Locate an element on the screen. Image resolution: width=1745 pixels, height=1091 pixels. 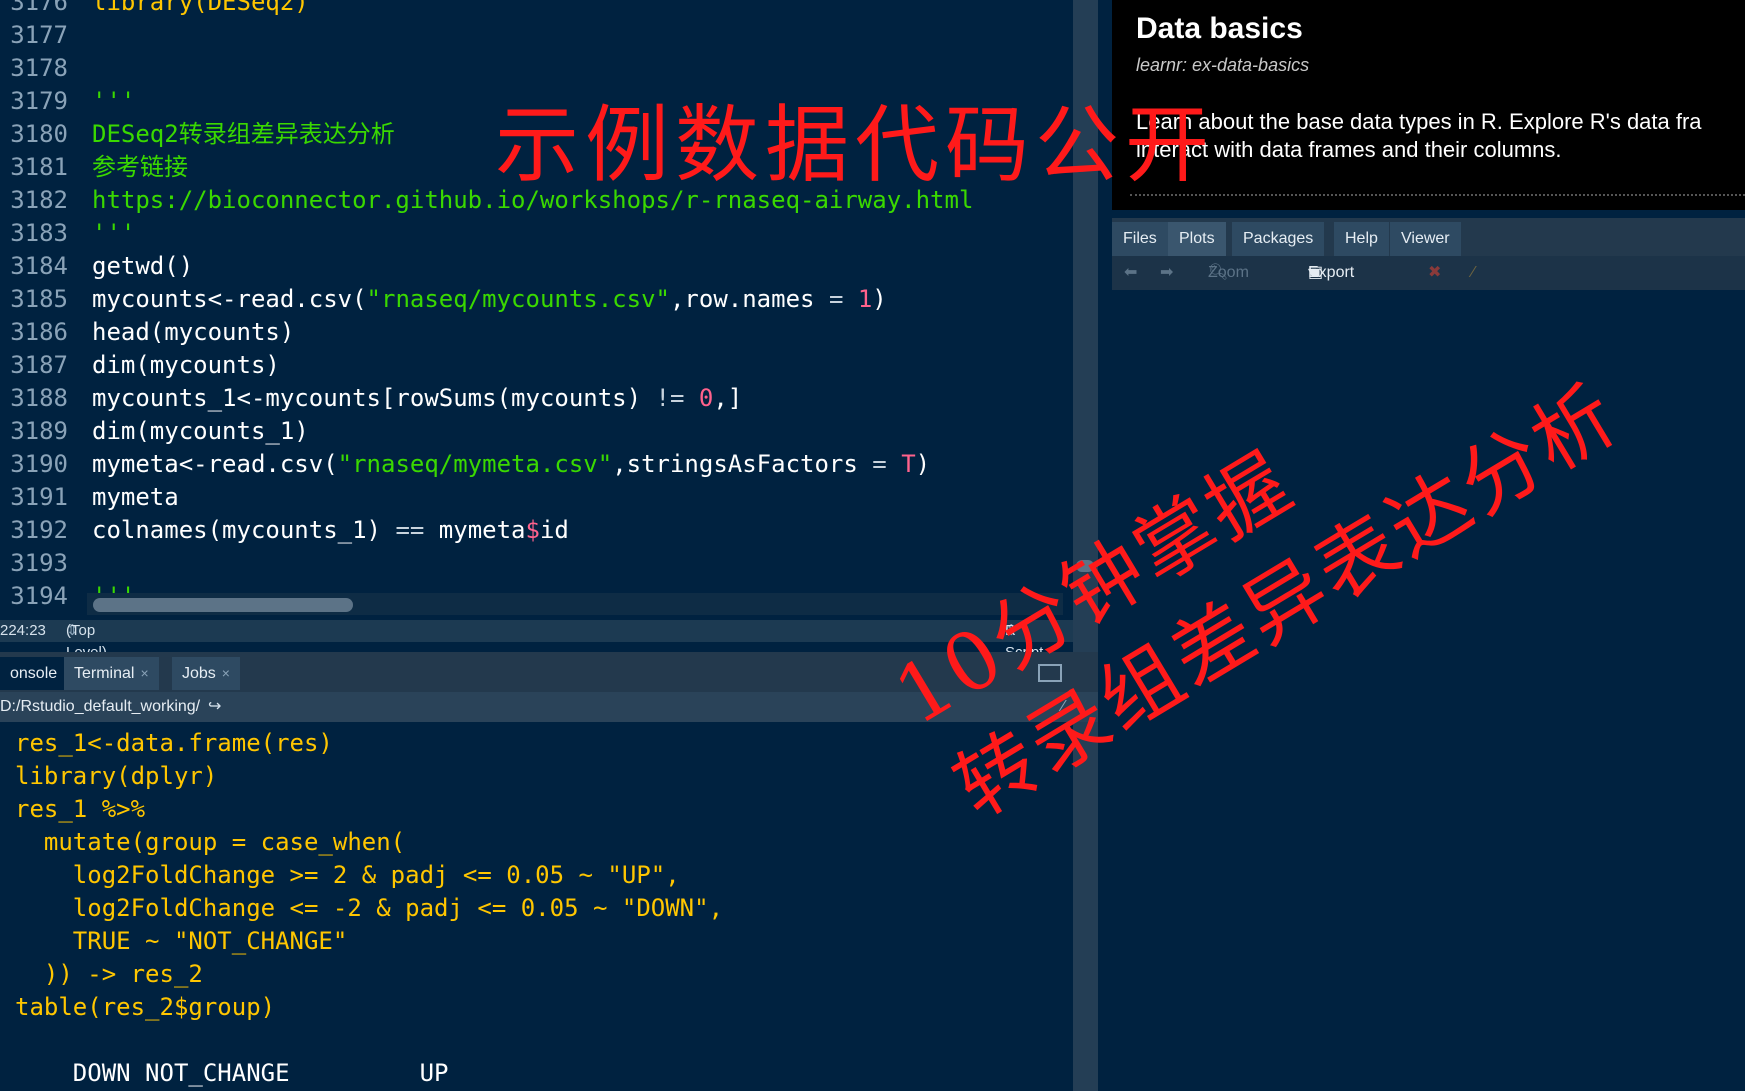
code-text: getwd() is located at coordinates (142, 266).